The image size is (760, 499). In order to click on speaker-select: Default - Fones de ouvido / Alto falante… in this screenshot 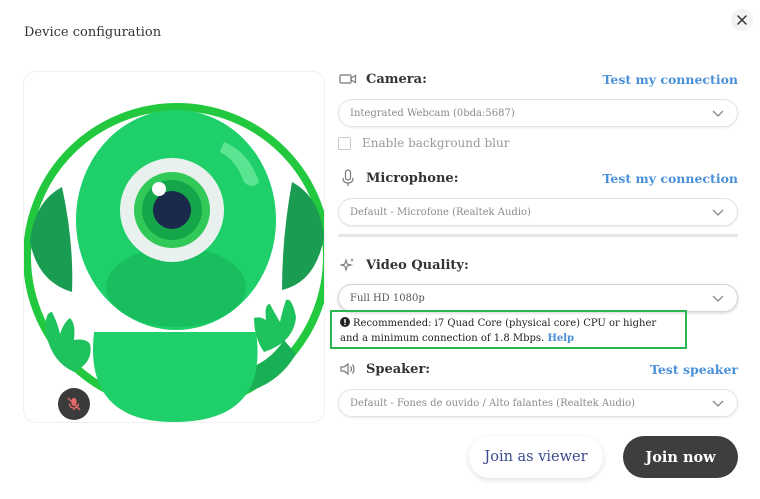, I will do `click(538, 403)`.